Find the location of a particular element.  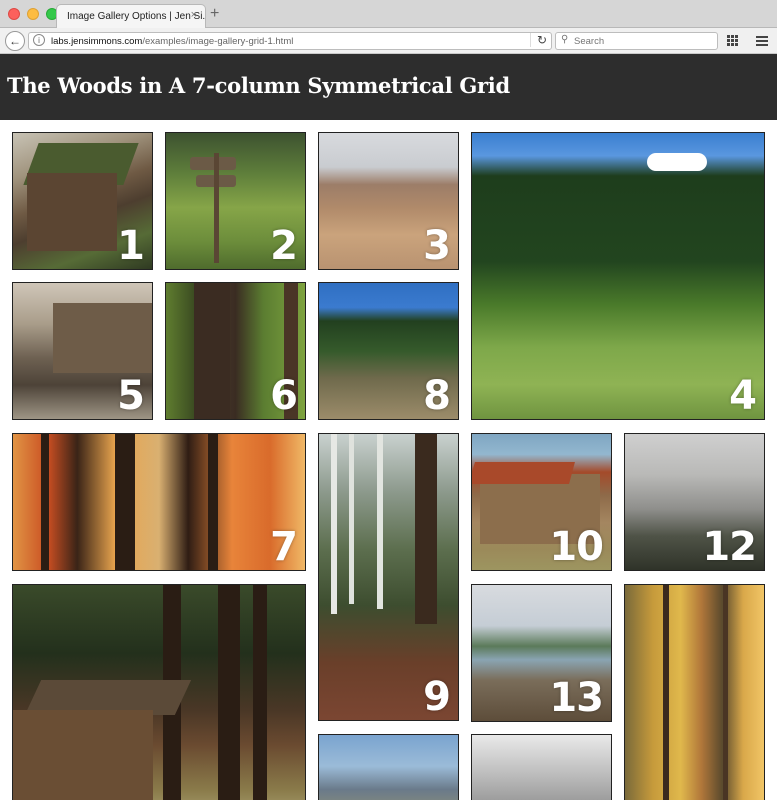

gallery-image-8: 8 is located at coordinates (388, 351).